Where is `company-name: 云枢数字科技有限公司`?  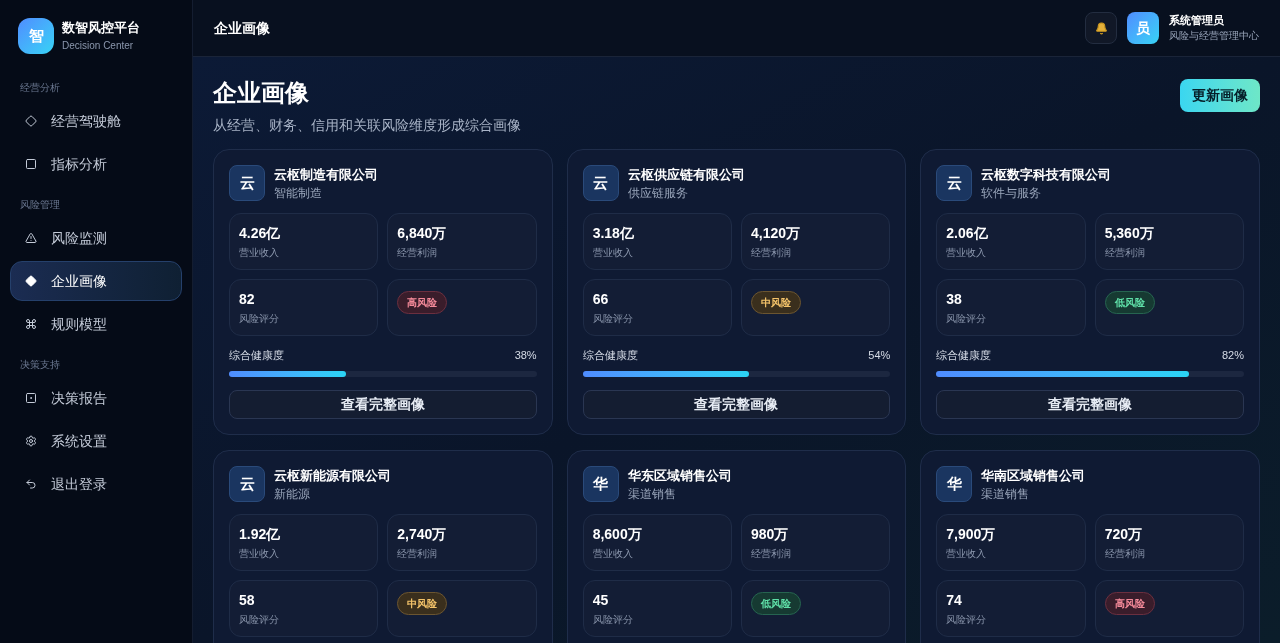 company-name: 云枢数字科技有限公司 is located at coordinates (1046, 175).